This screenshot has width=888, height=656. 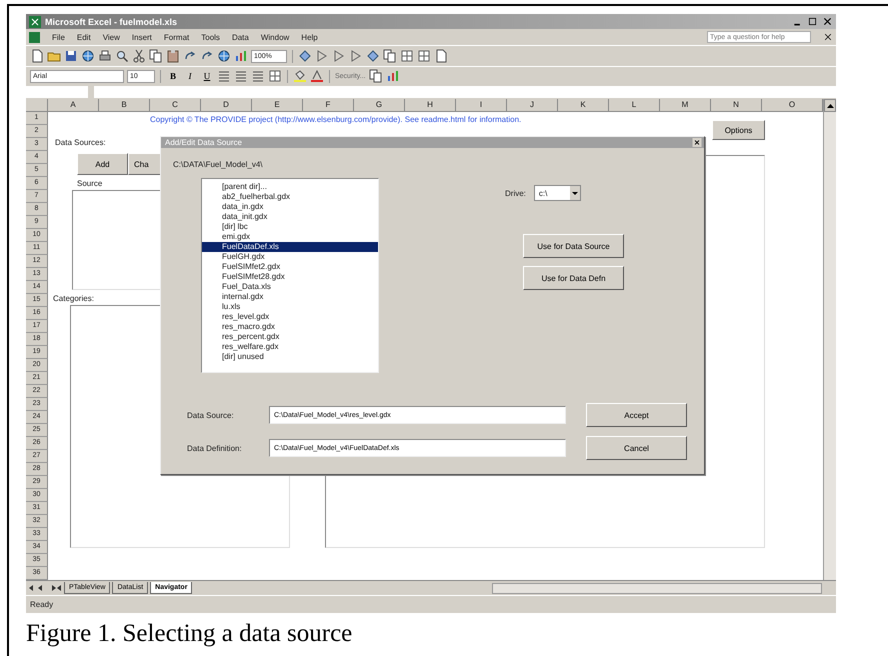 What do you see at coordinates (218, 164) in the screenshot?
I see `folder-path: C:\DATA\Fuel_Model_v4\` at bounding box center [218, 164].